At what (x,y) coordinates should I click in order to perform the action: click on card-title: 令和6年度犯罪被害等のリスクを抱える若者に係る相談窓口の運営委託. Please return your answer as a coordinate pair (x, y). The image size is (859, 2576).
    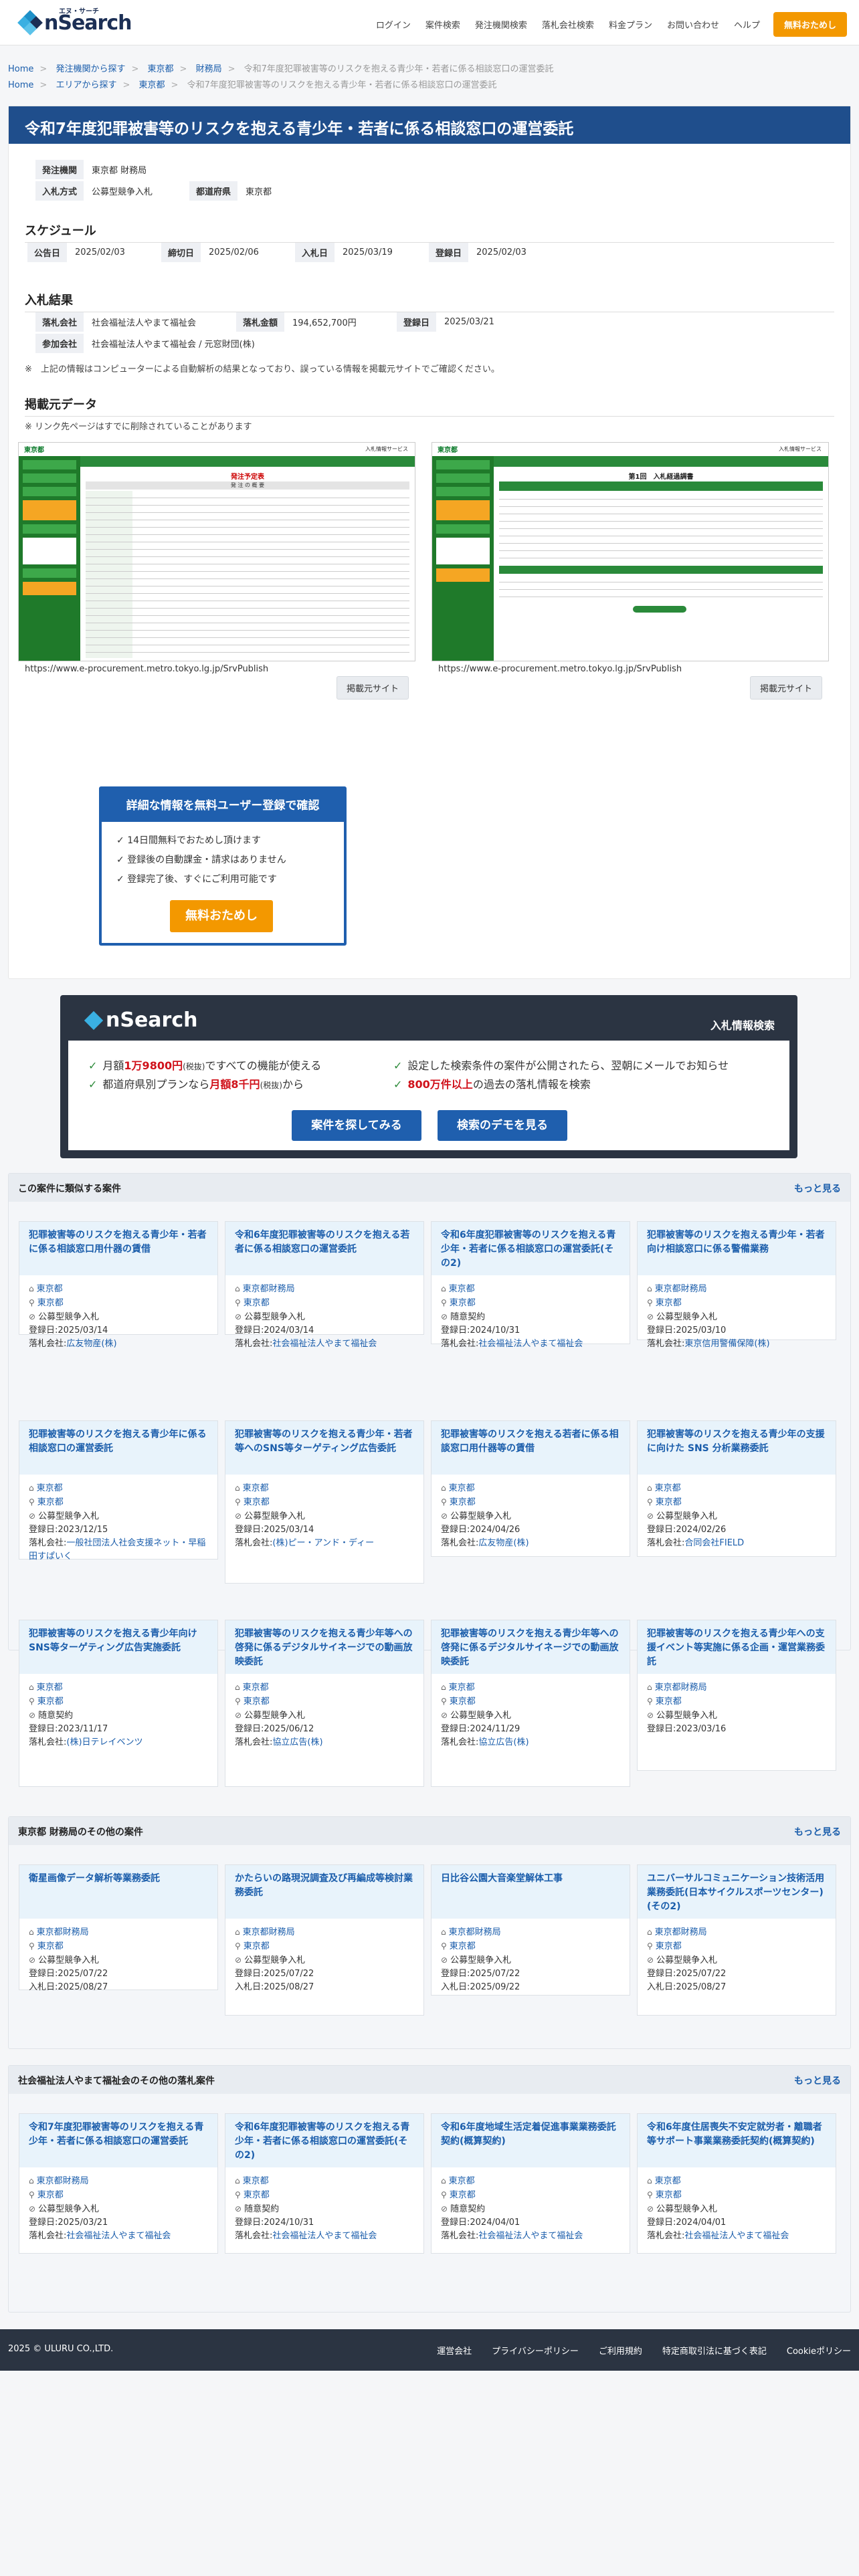
    Looking at the image, I should click on (324, 1249).